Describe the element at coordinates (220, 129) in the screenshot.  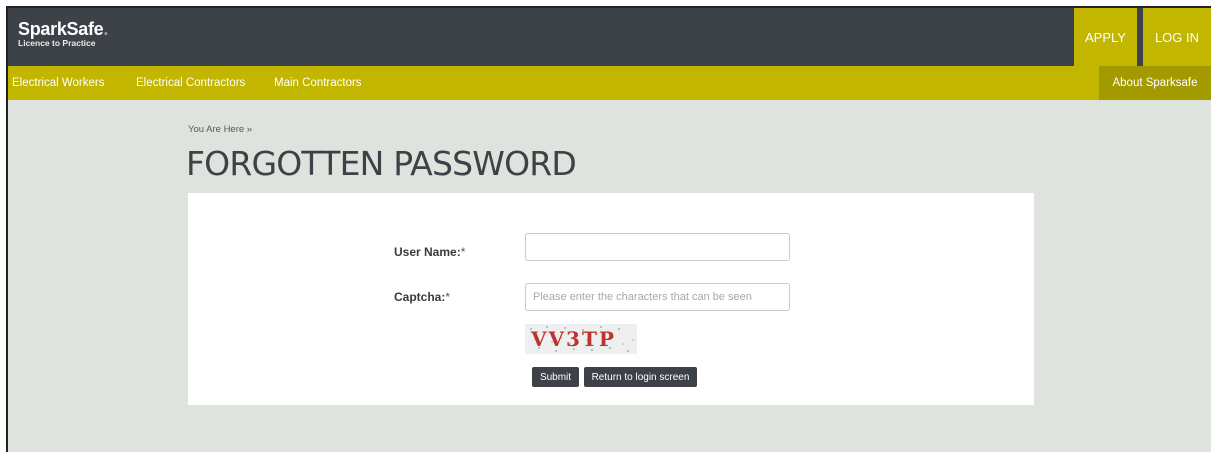
I see `breadcrumb: You Are Here »` at that location.